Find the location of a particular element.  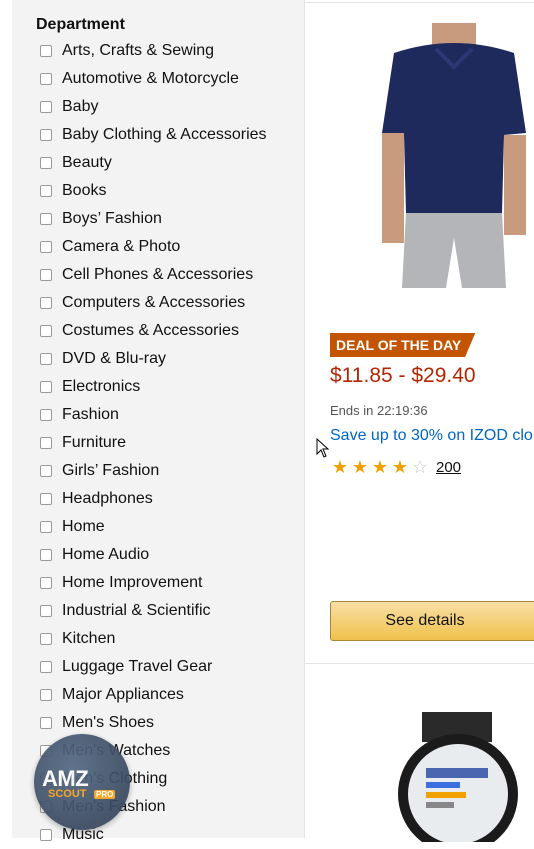

department-item: Luggage Travel Gear is located at coordinates (153, 667).